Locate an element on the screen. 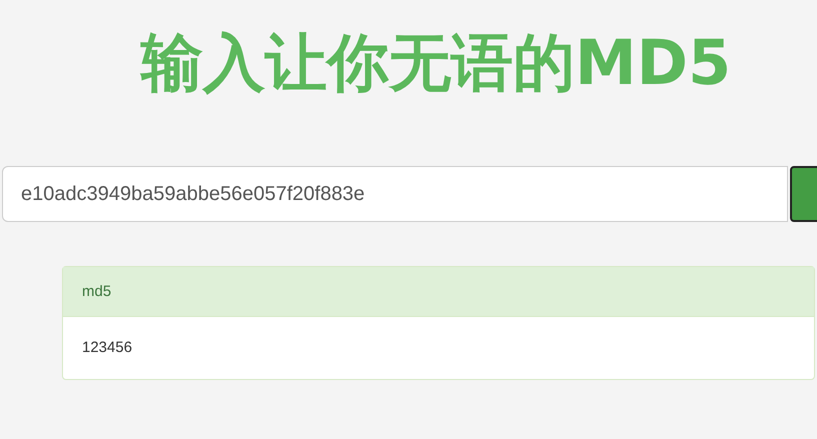  page-title: 输入让你无语的MD5 is located at coordinates (435, 63).